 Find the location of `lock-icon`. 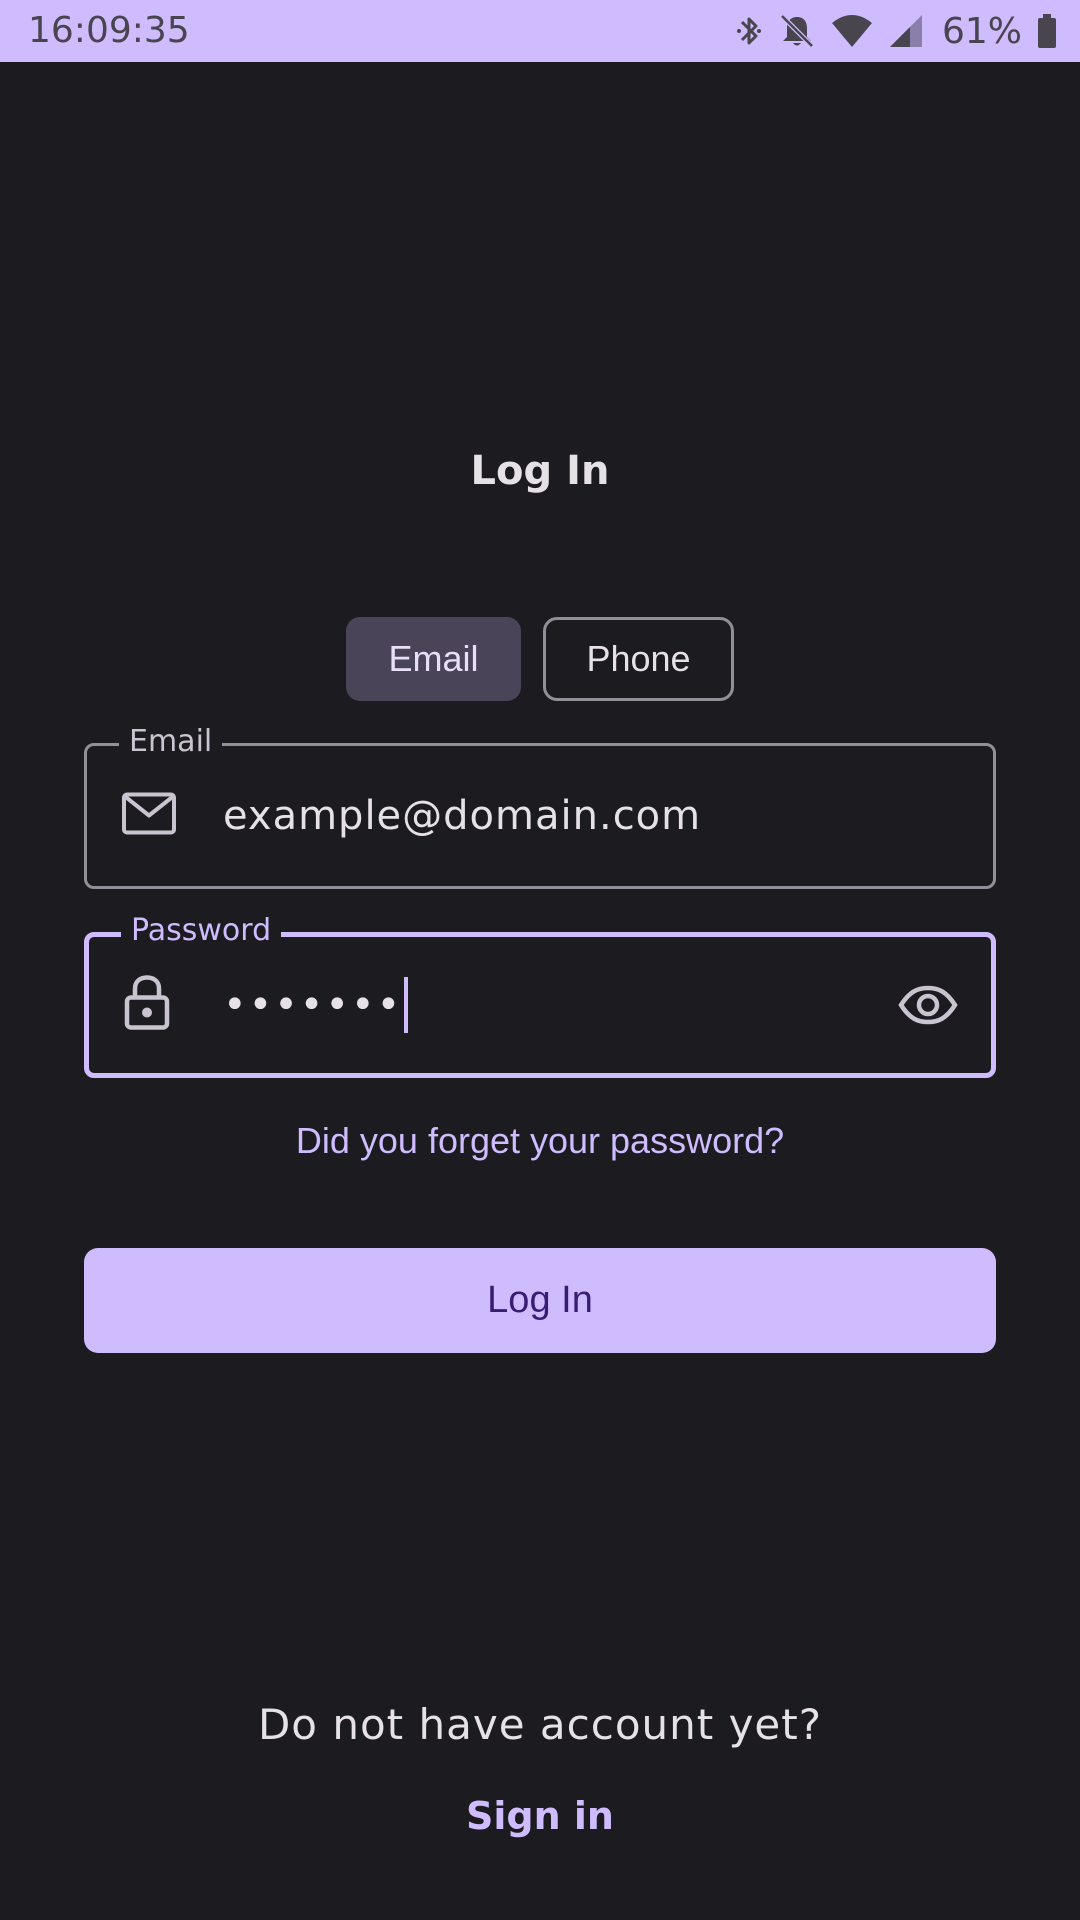

lock-icon is located at coordinates (147, 1005).